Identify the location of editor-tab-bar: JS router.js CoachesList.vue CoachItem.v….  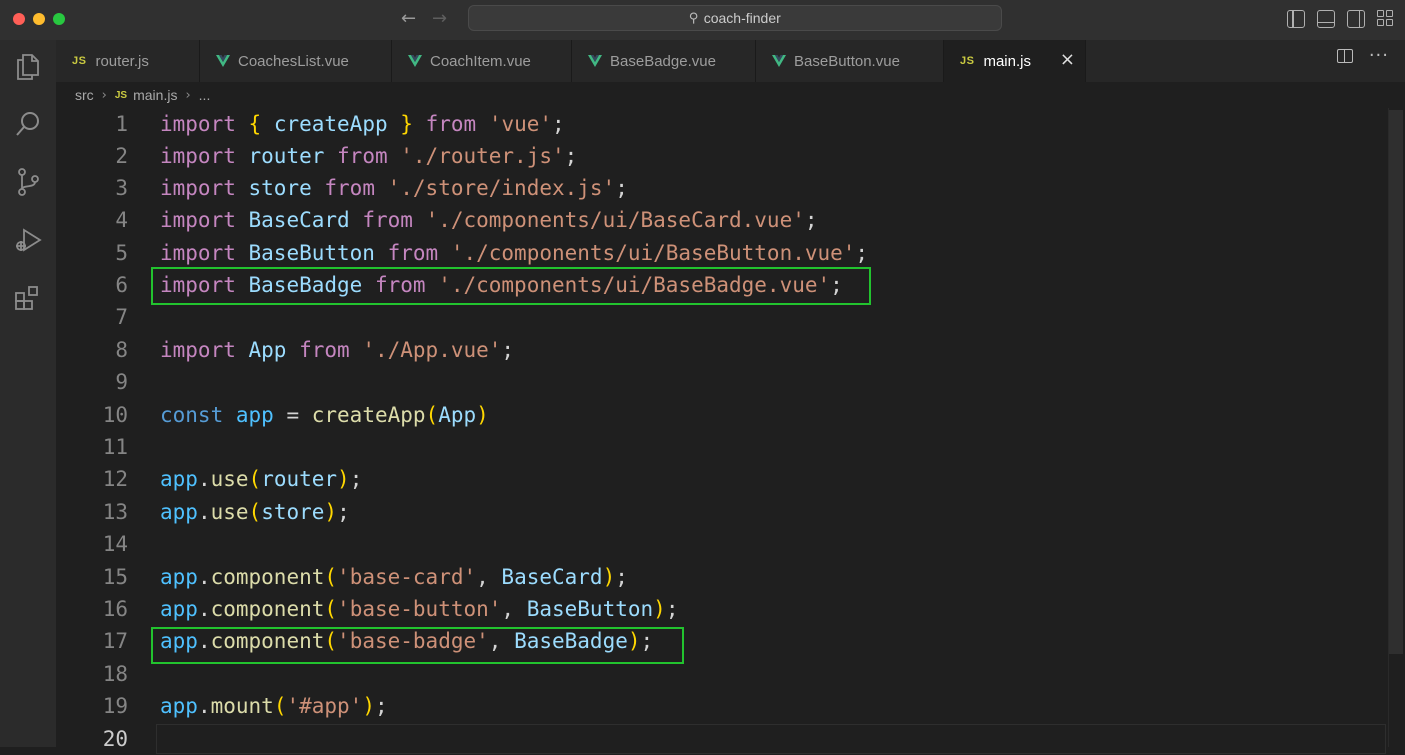
(730, 61).